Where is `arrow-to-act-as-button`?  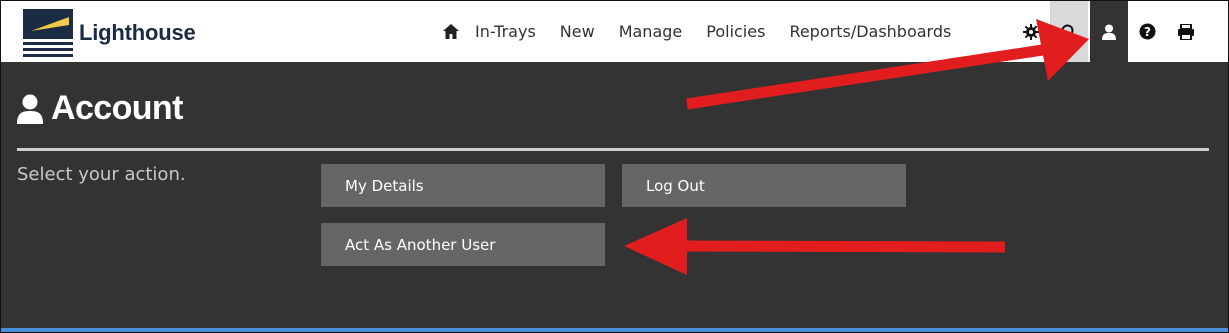 arrow-to-act-as-button is located at coordinates (815, 246).